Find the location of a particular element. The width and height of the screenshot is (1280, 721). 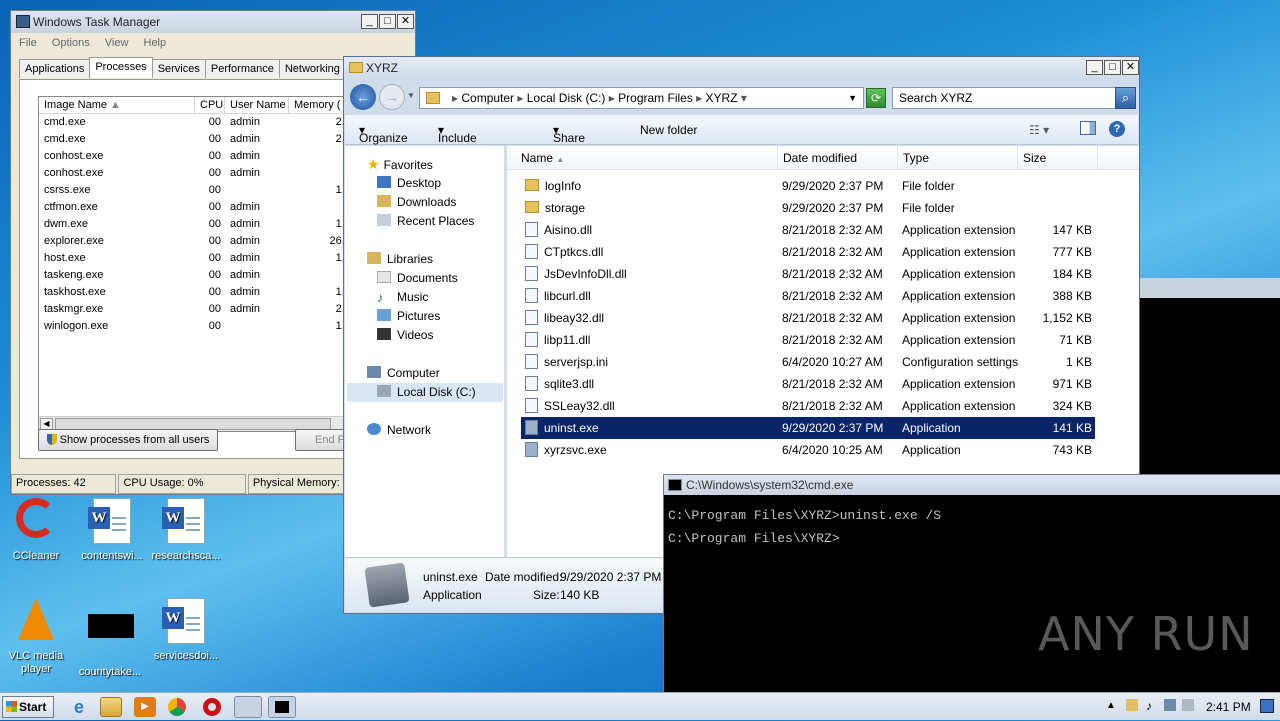

clock: 2:41 PM is located at coordinates (1228, 707).